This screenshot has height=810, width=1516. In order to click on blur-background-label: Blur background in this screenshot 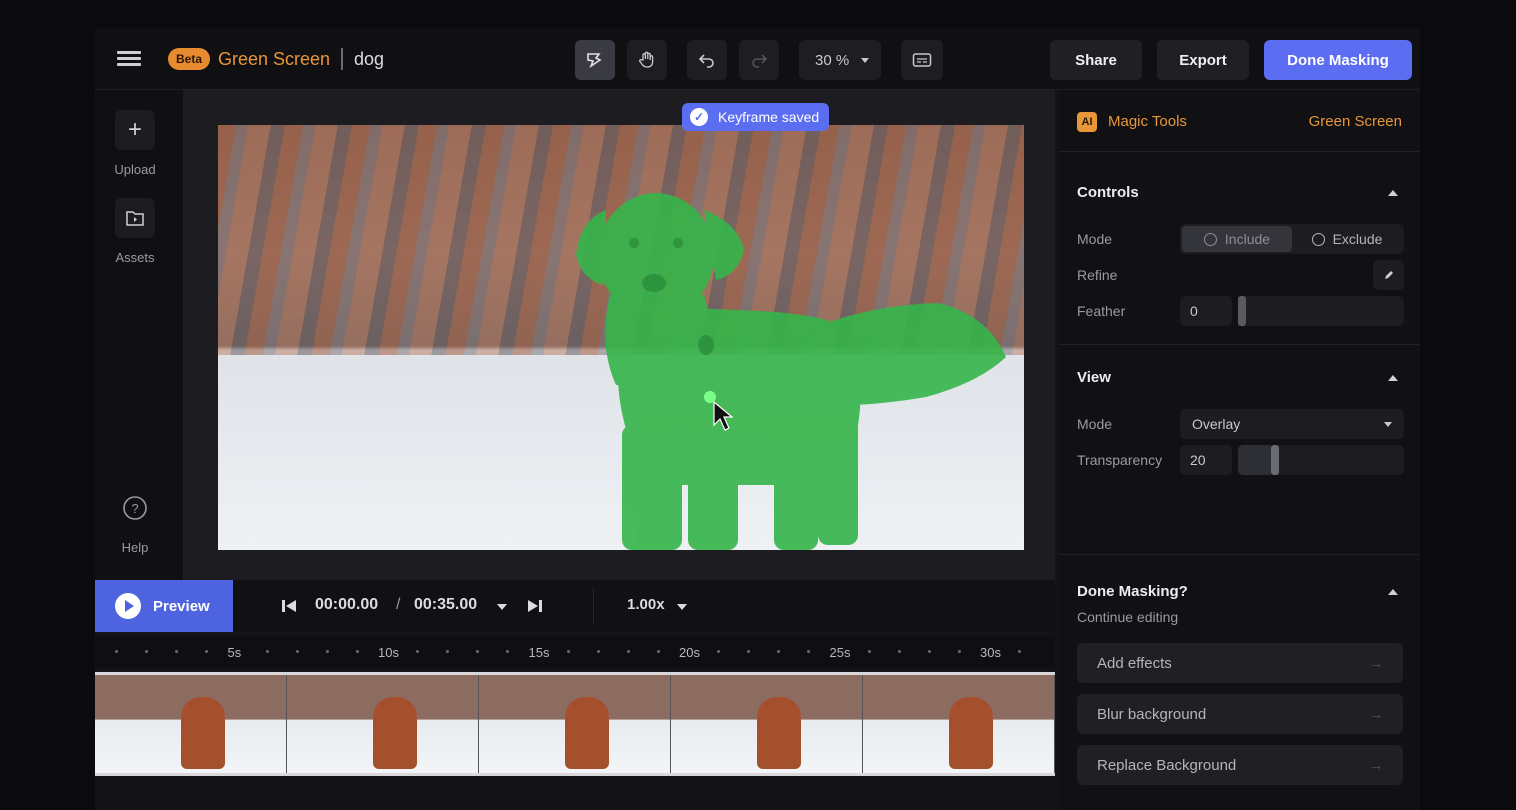, I will do `click(1152, 714)`.